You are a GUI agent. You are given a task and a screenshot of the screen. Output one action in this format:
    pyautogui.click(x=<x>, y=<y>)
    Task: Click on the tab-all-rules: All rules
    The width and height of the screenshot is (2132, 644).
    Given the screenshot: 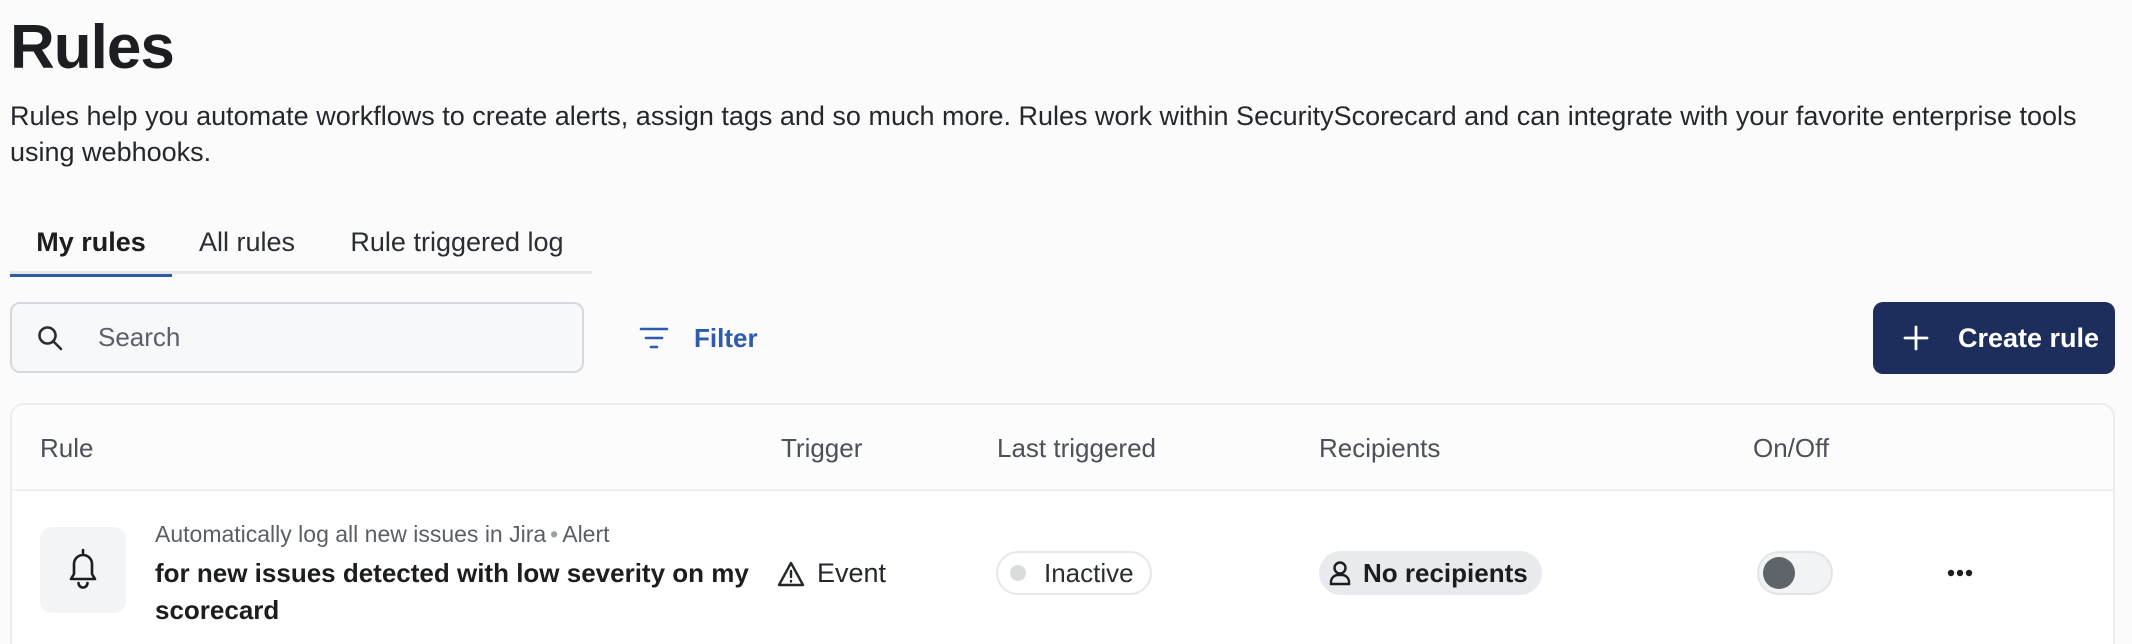 What is the action you would take?
    pyautogui.click(x=247, y=242)
    